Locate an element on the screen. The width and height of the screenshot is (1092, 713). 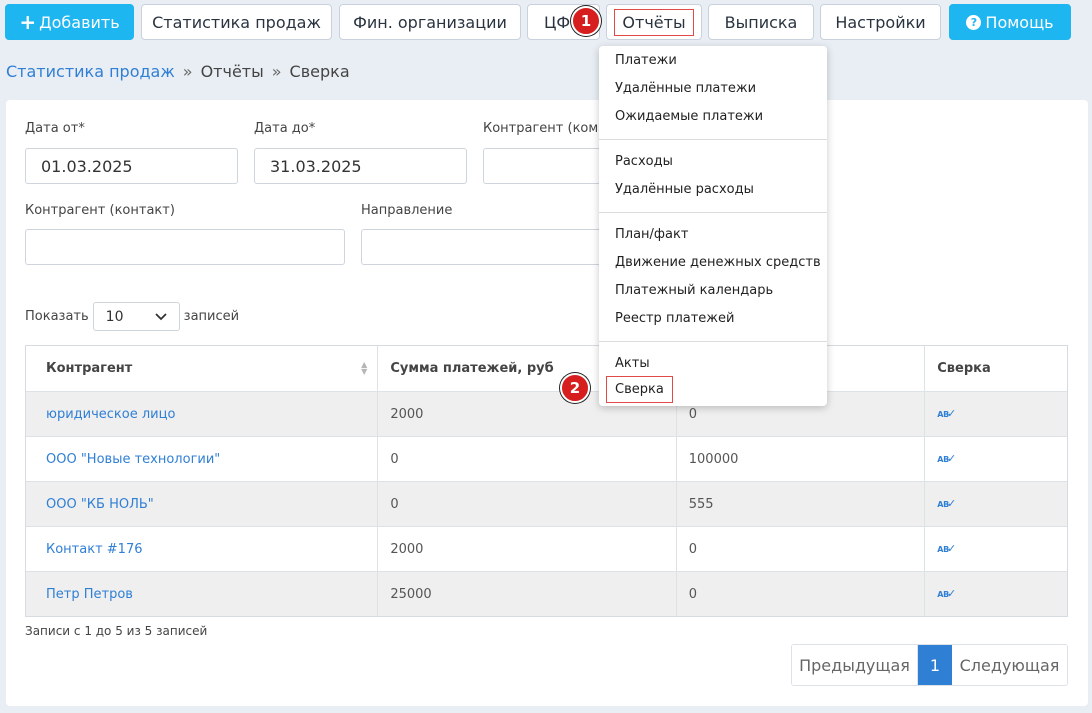
table-row: ООО "Новые технологии" 0 100000 AB✓ is located at coordinates (546, 458).